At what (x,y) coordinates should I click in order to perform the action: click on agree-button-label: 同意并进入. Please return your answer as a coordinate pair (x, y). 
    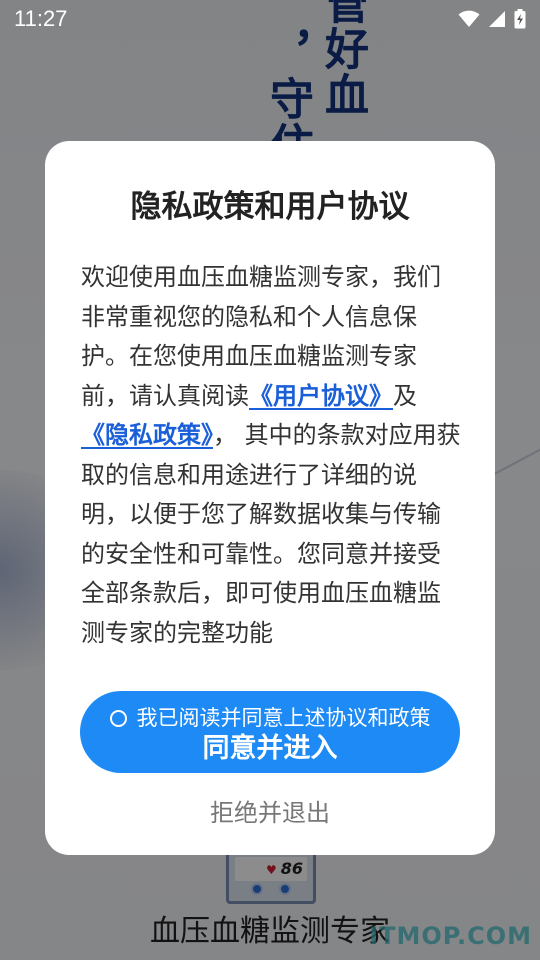
    Looking at the image, I should click on (270, 748).